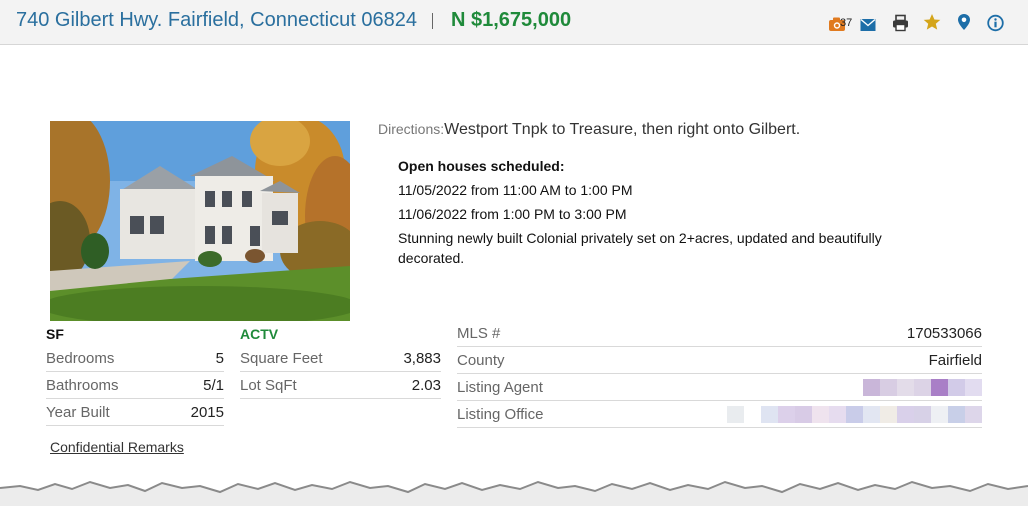 This screenshot has height=506, width=1028. Describe the element at coordinates (481, 166) in the screenshot. I see `open-houses-title: Open houses scheduled:` at that location.